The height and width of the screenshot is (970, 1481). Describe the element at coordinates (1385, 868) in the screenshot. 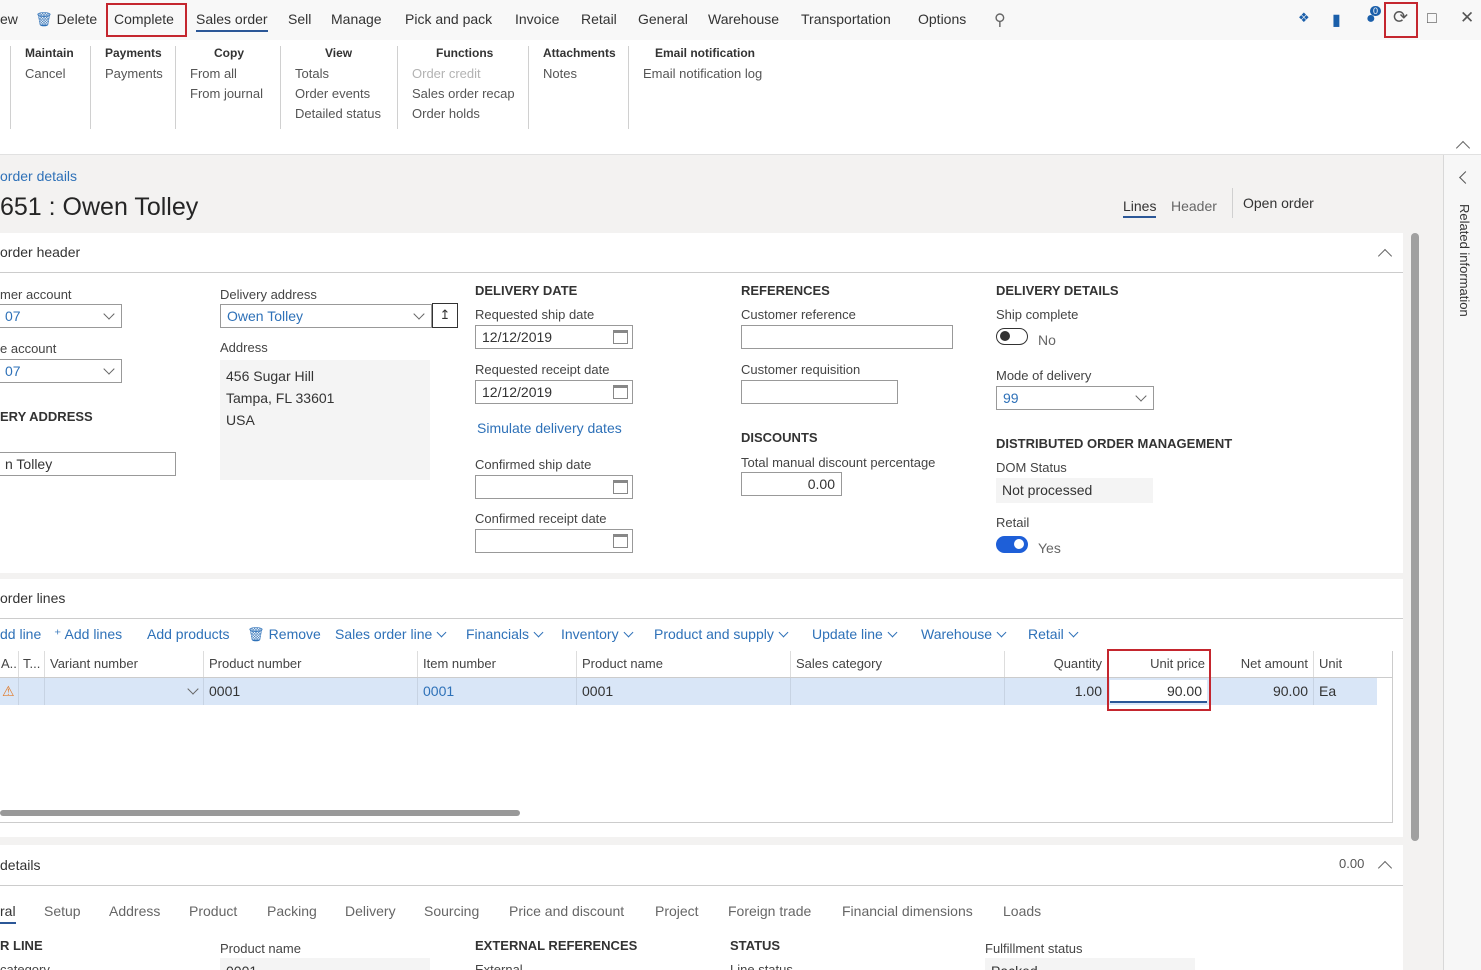

I see `collapse-details-icon` at that location.